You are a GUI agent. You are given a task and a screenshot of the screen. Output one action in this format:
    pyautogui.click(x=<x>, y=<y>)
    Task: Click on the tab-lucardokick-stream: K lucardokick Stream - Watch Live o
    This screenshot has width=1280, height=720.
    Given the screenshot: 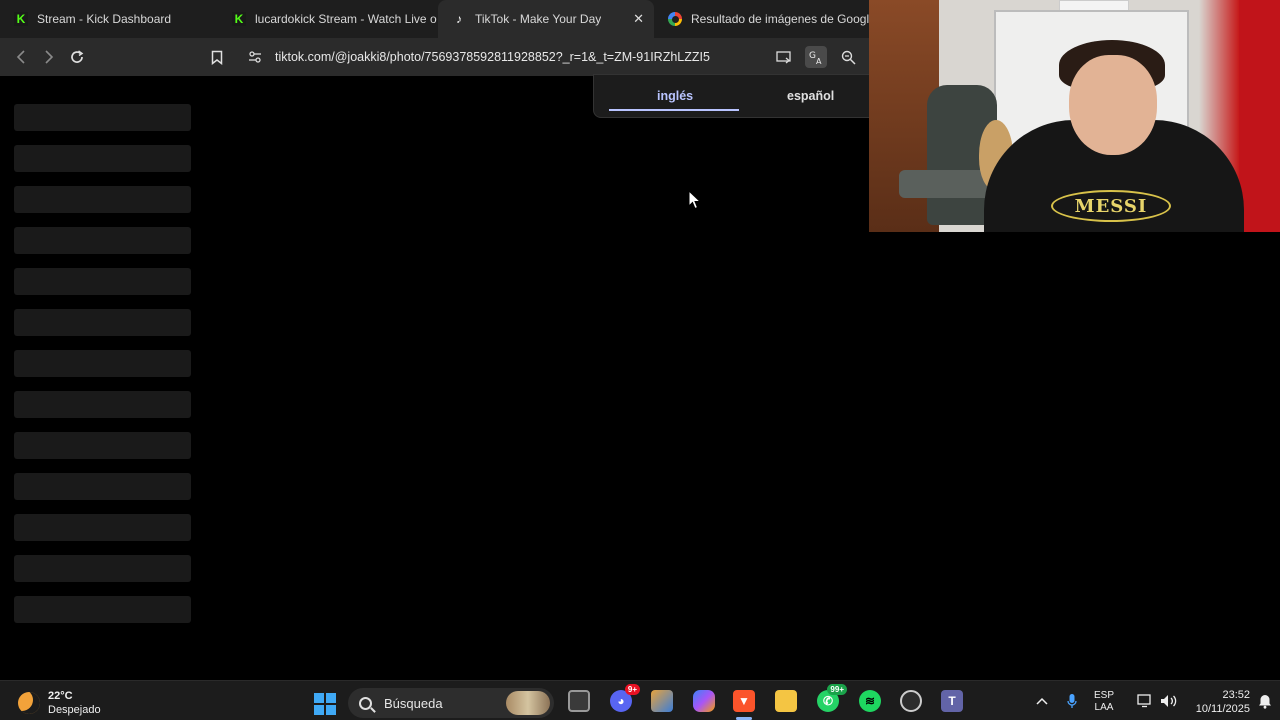 What is the action you would take?
    pyautogui.click(x=328, y=19)
    